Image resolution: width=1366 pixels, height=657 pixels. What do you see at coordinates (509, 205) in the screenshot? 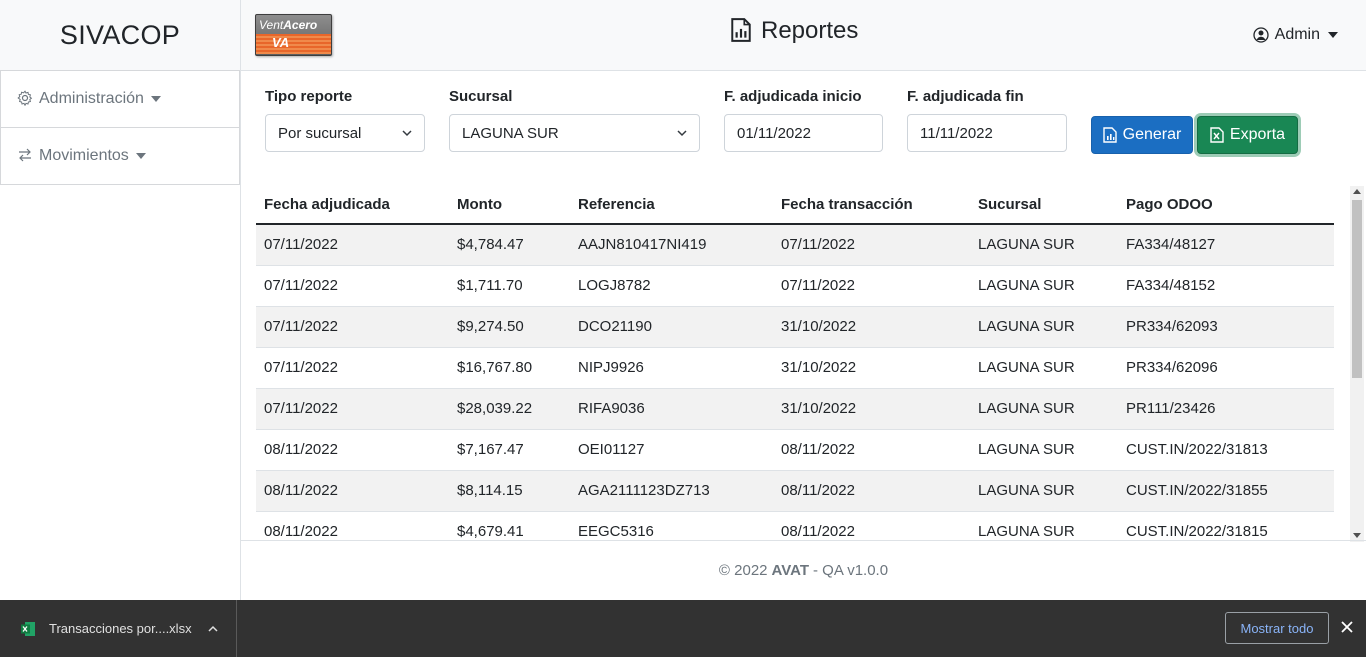
I see `col-monto: Monto` at bounding box center [509, 205].